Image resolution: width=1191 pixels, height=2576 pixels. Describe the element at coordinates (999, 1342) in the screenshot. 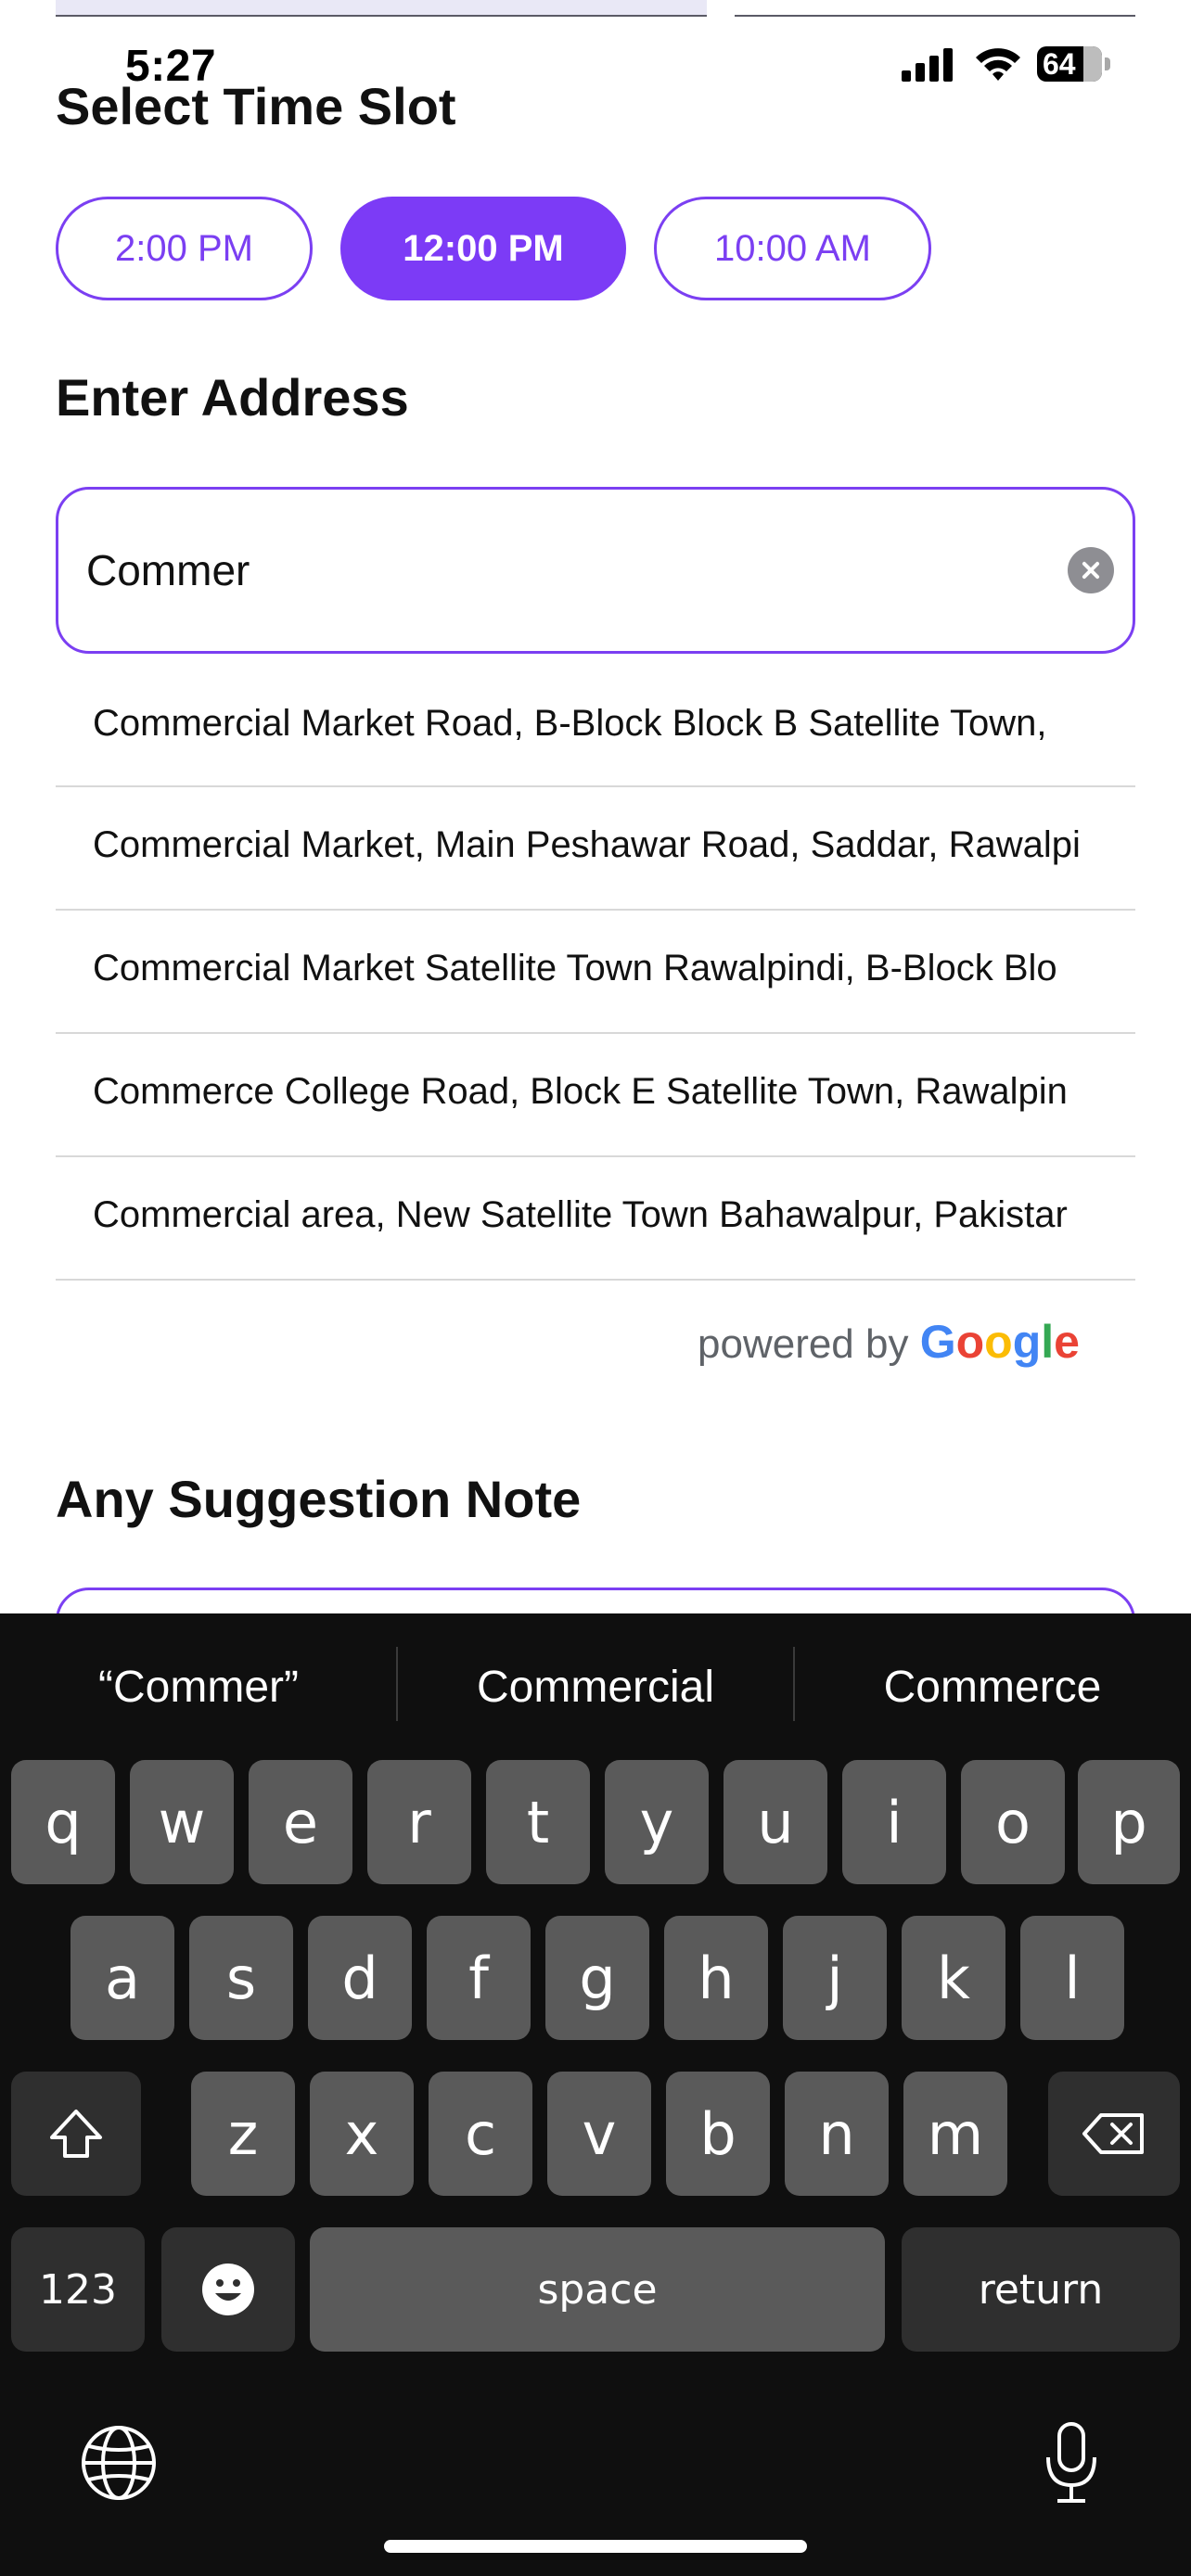

I see `google-logo: Google` at that location.